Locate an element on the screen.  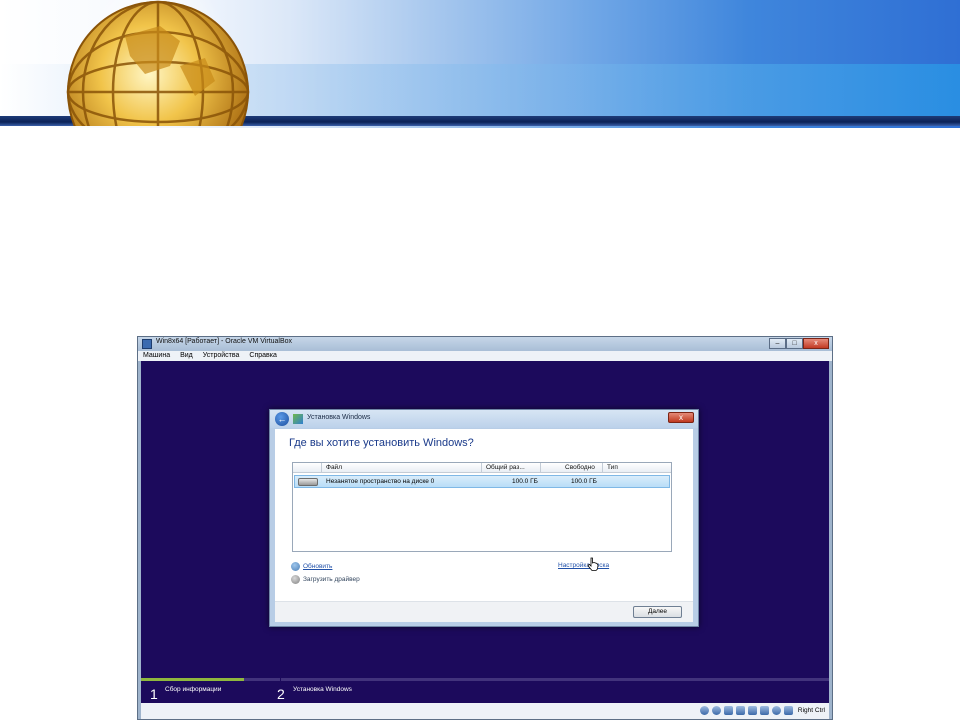
globe-logo-icon is located at coordinates (155, 63).